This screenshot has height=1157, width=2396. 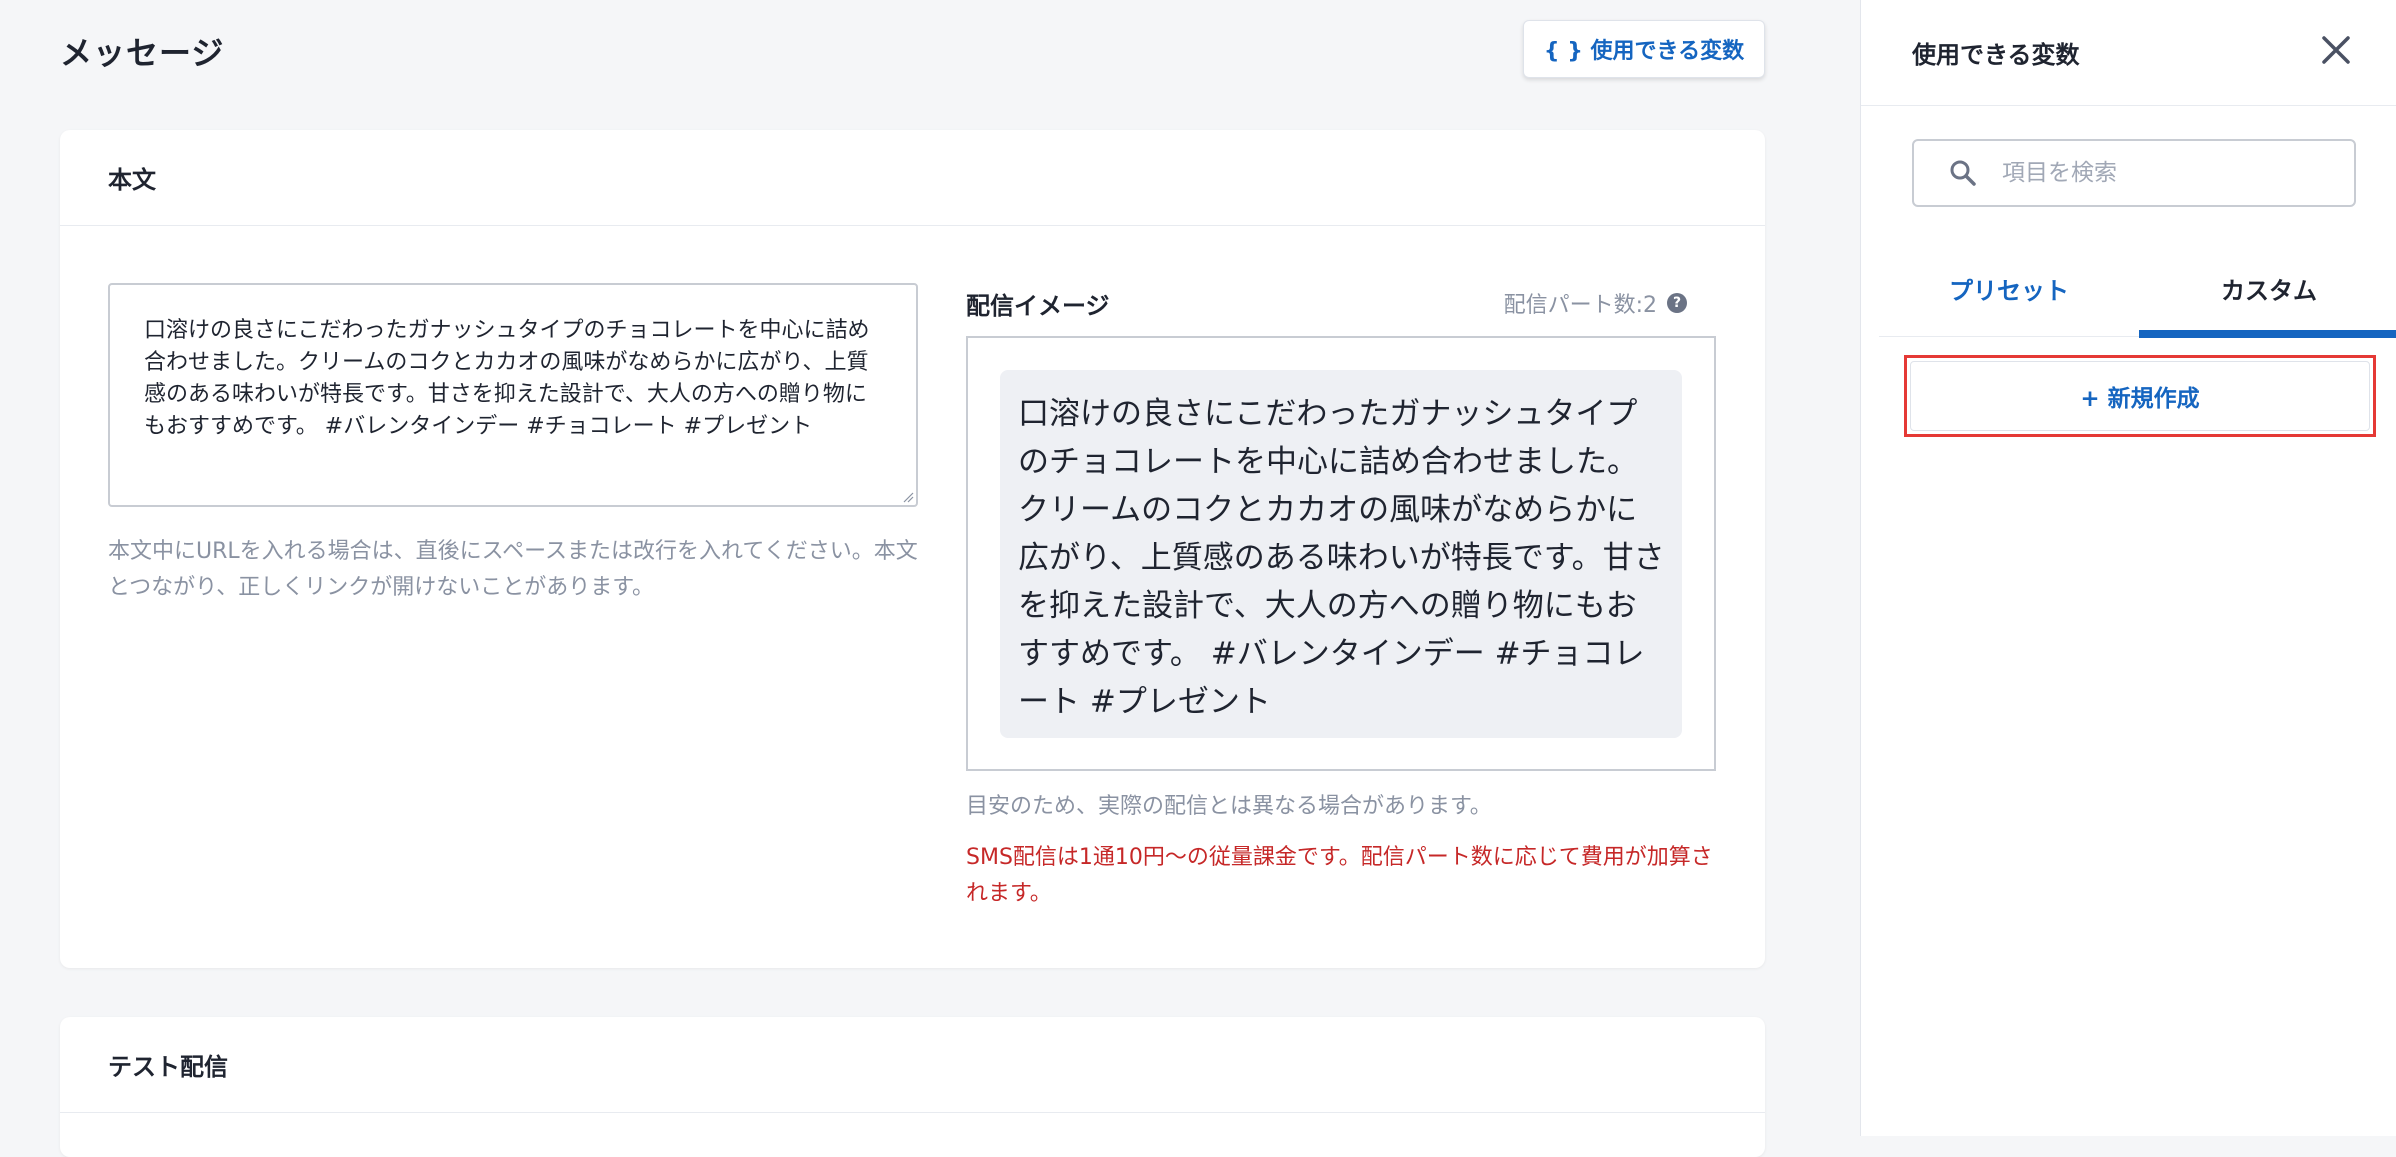 I want to click on search-icon, so click(x=1963, y=173).